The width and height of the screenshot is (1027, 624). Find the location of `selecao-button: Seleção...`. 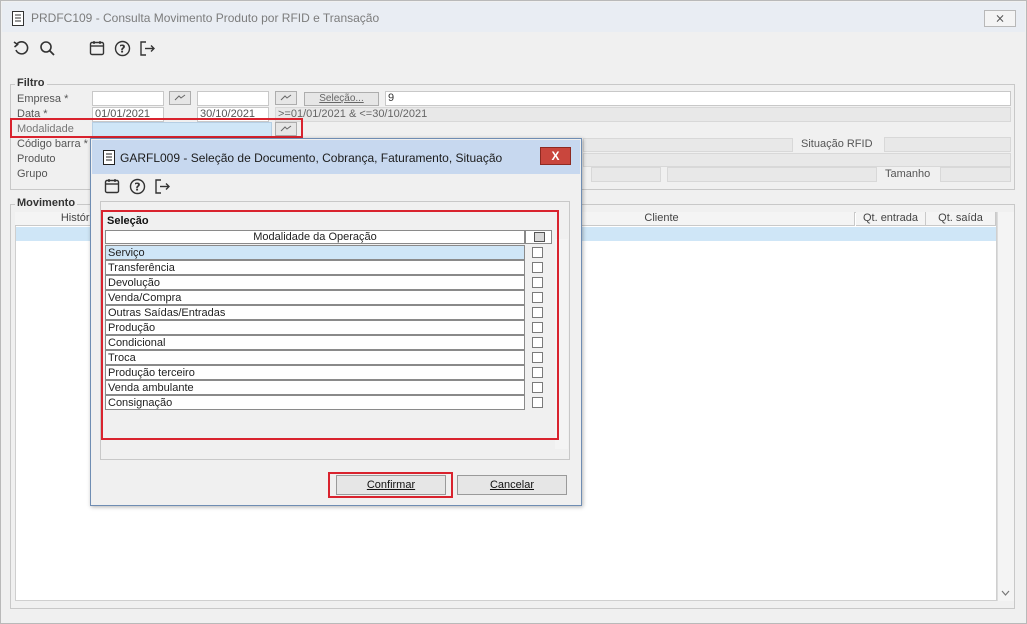

selecao-button: Seleção... is located at coordinates (341, 99).